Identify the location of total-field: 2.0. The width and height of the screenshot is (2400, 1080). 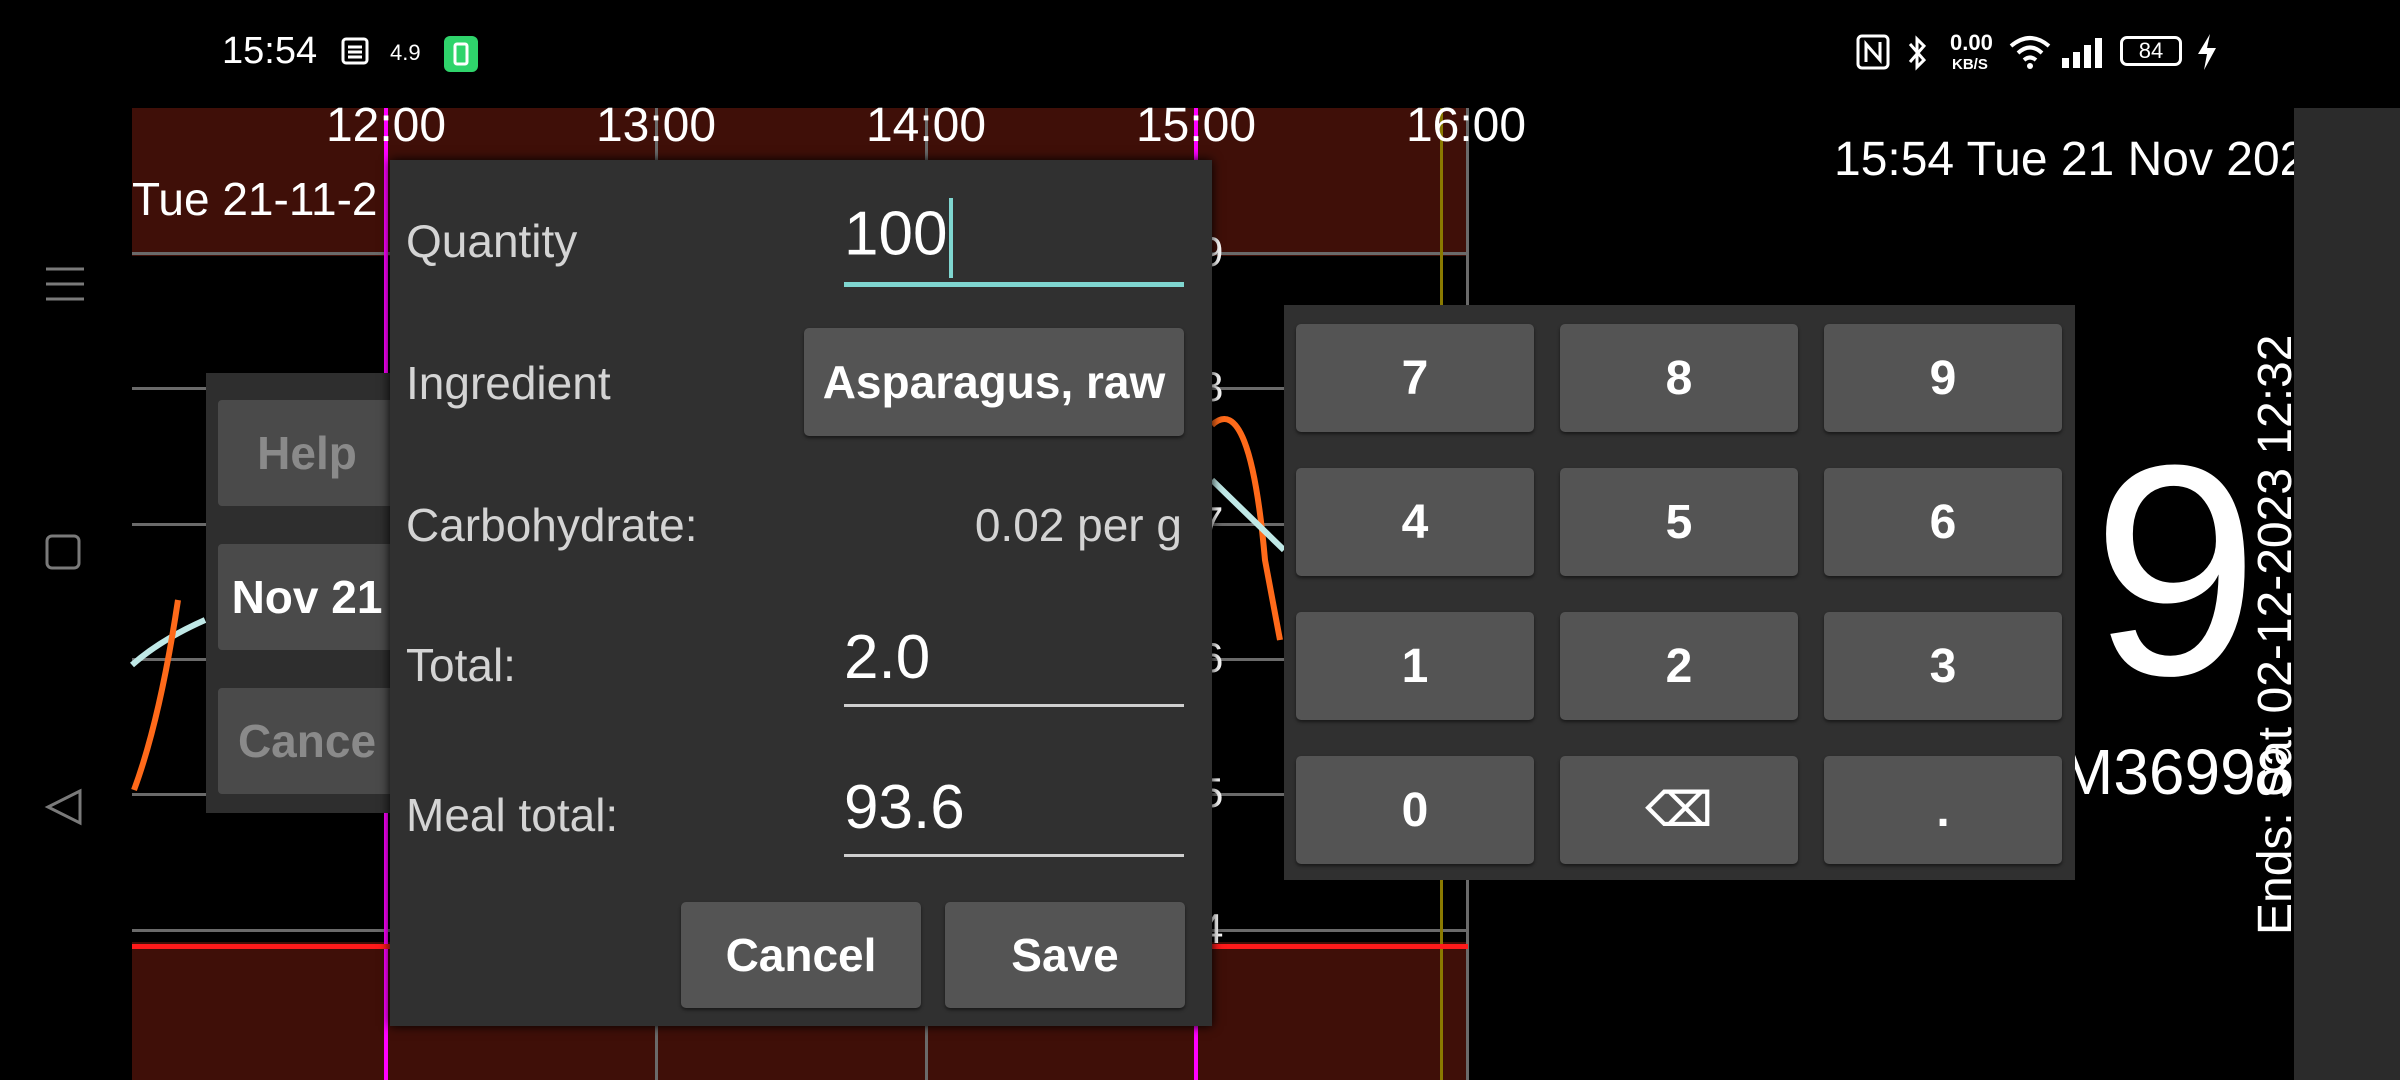
(1014, 657).